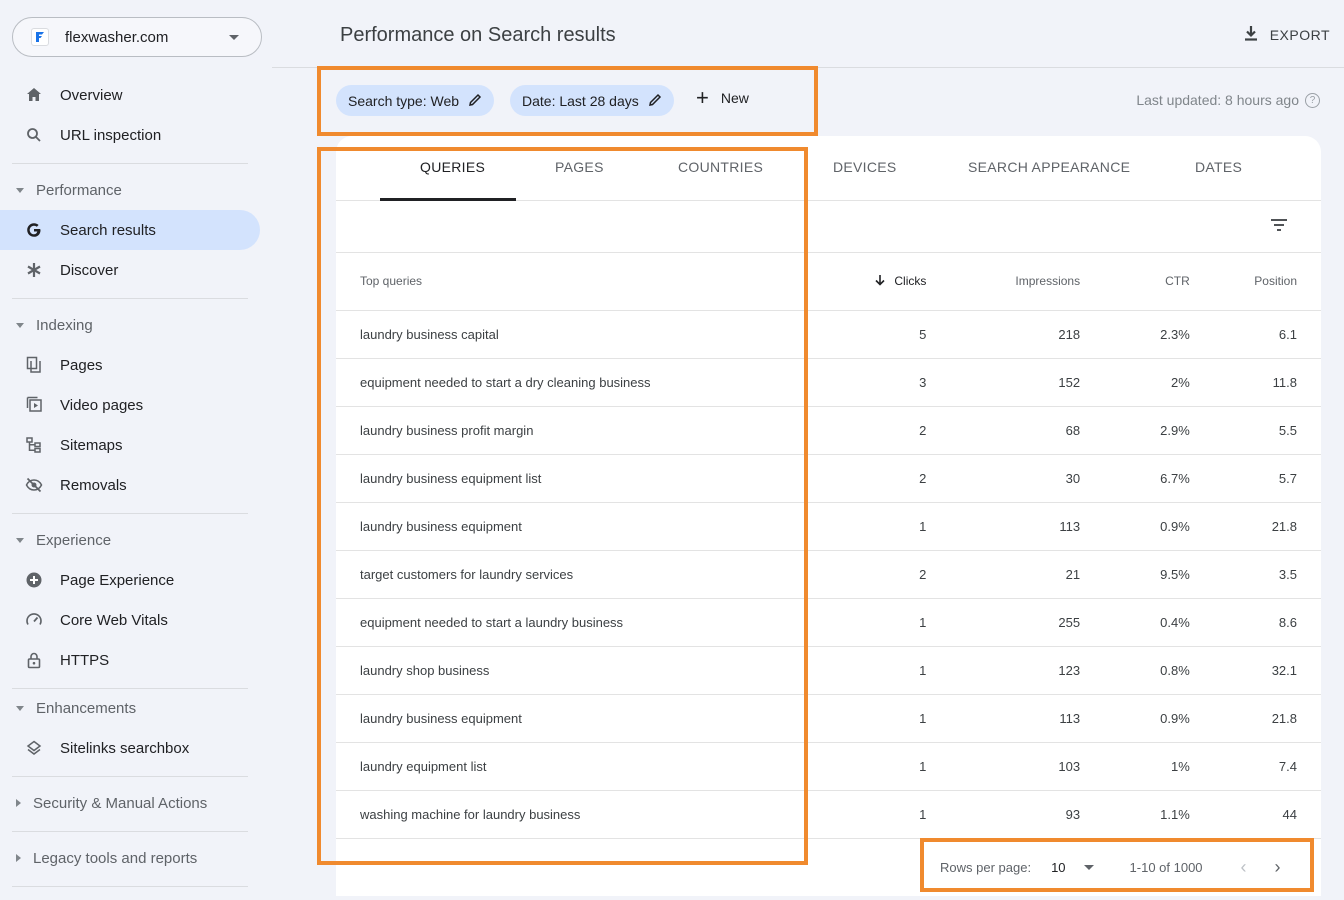 The height and width of the screenshot is (900, 1344). What do you see at coordinates (452, 167) in the screenshot?
I see `tab-queries: QUERIES` at bounding box center [452, 167].